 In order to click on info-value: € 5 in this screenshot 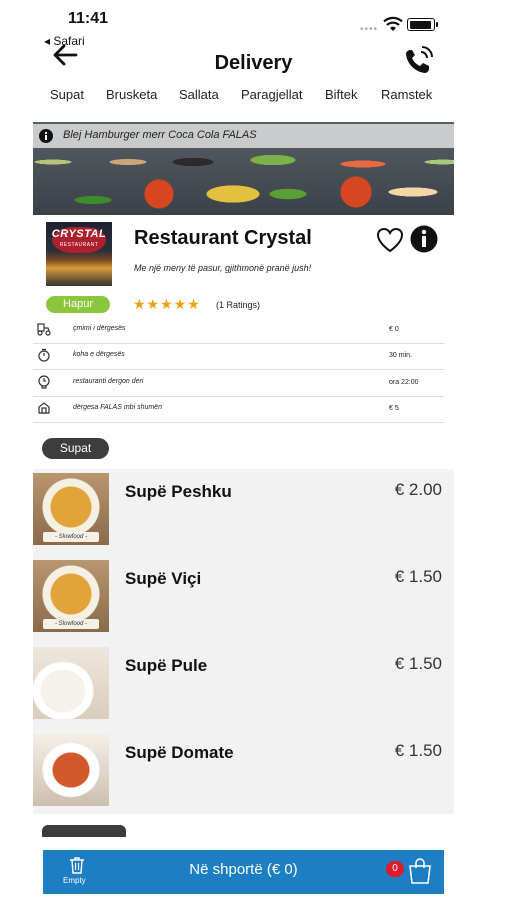, I will do `click(394, 408)`.